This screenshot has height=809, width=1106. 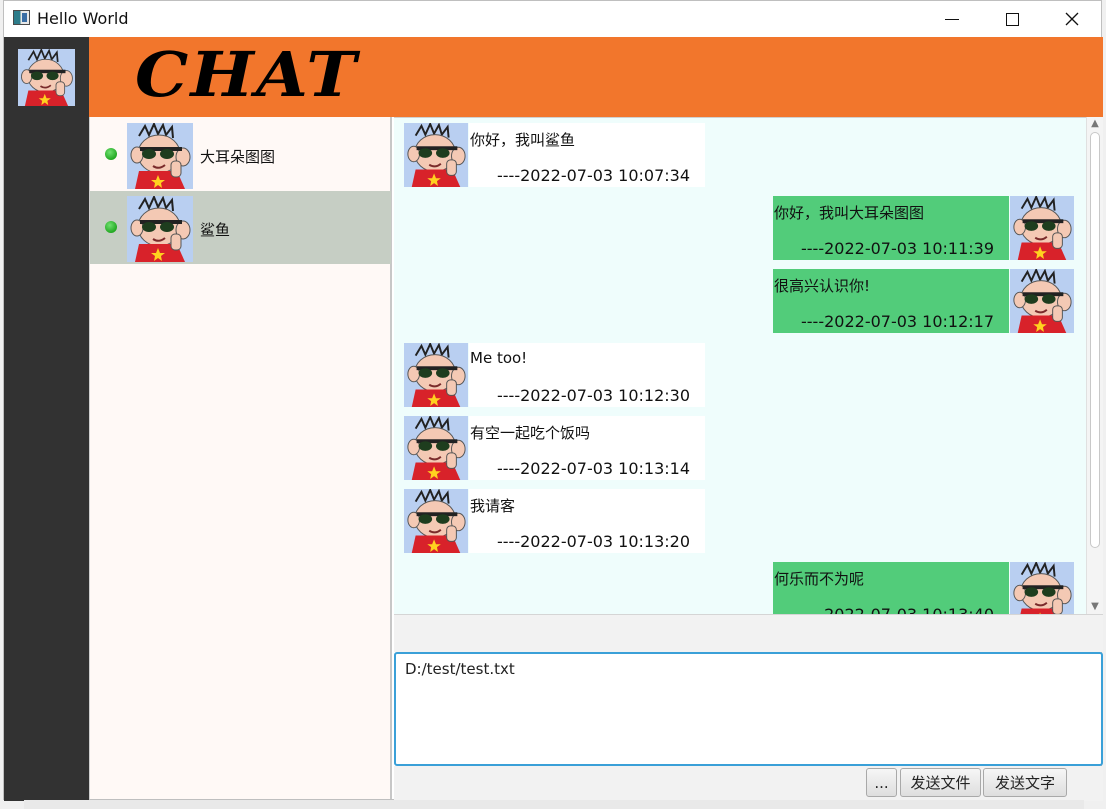 I want to click on minimize-icon, so click(x=952, y=19).